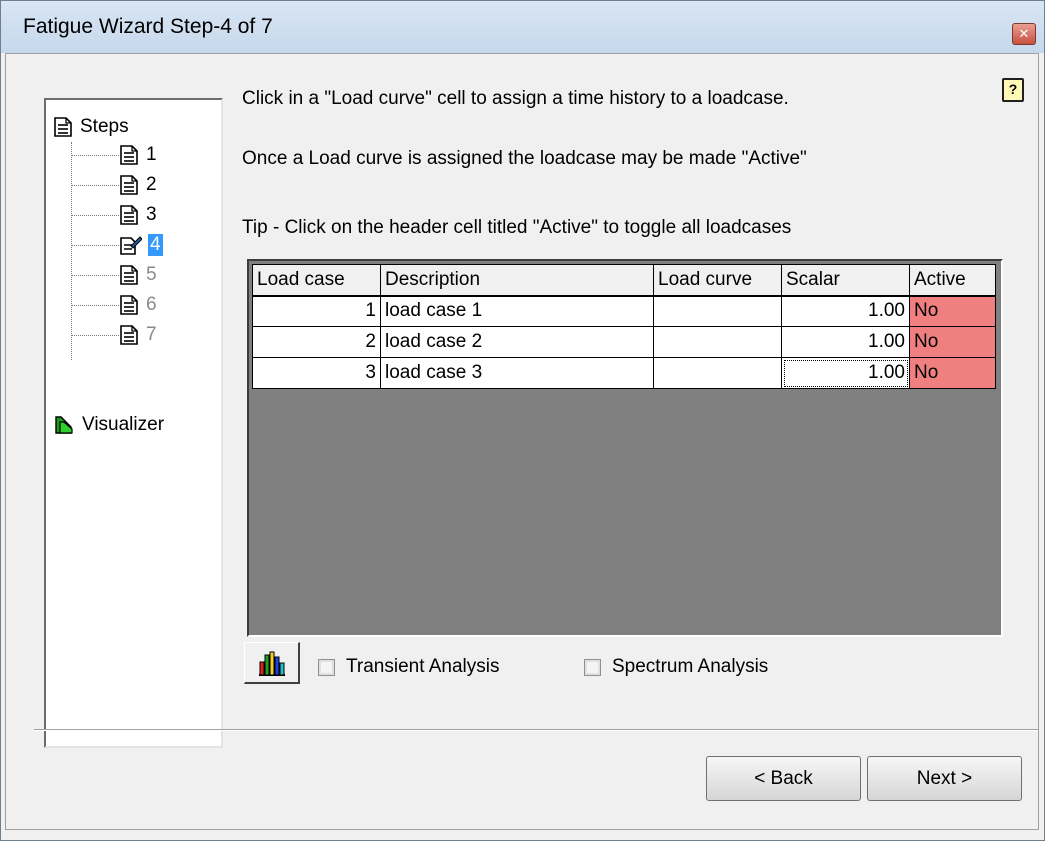 The width and height of the screenshot is (1045, 841). Describe the element at coordinates (326, 667) in the screenshot. I see `transient-analysis-checkbox` at that location.